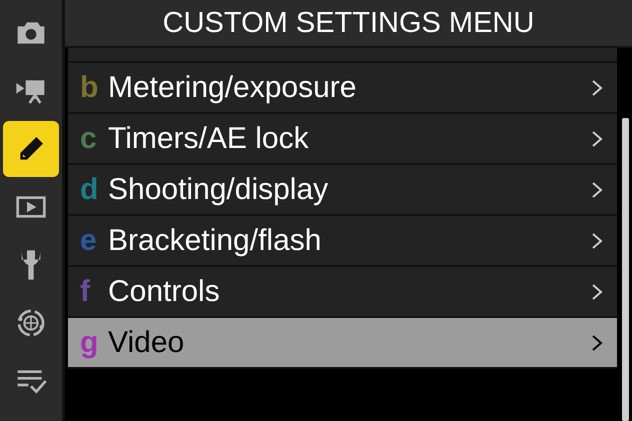  Describe the element at coordinates (215, 241) in the screenshot. I see `menu-item-label: Bracketing/flash` at that location.